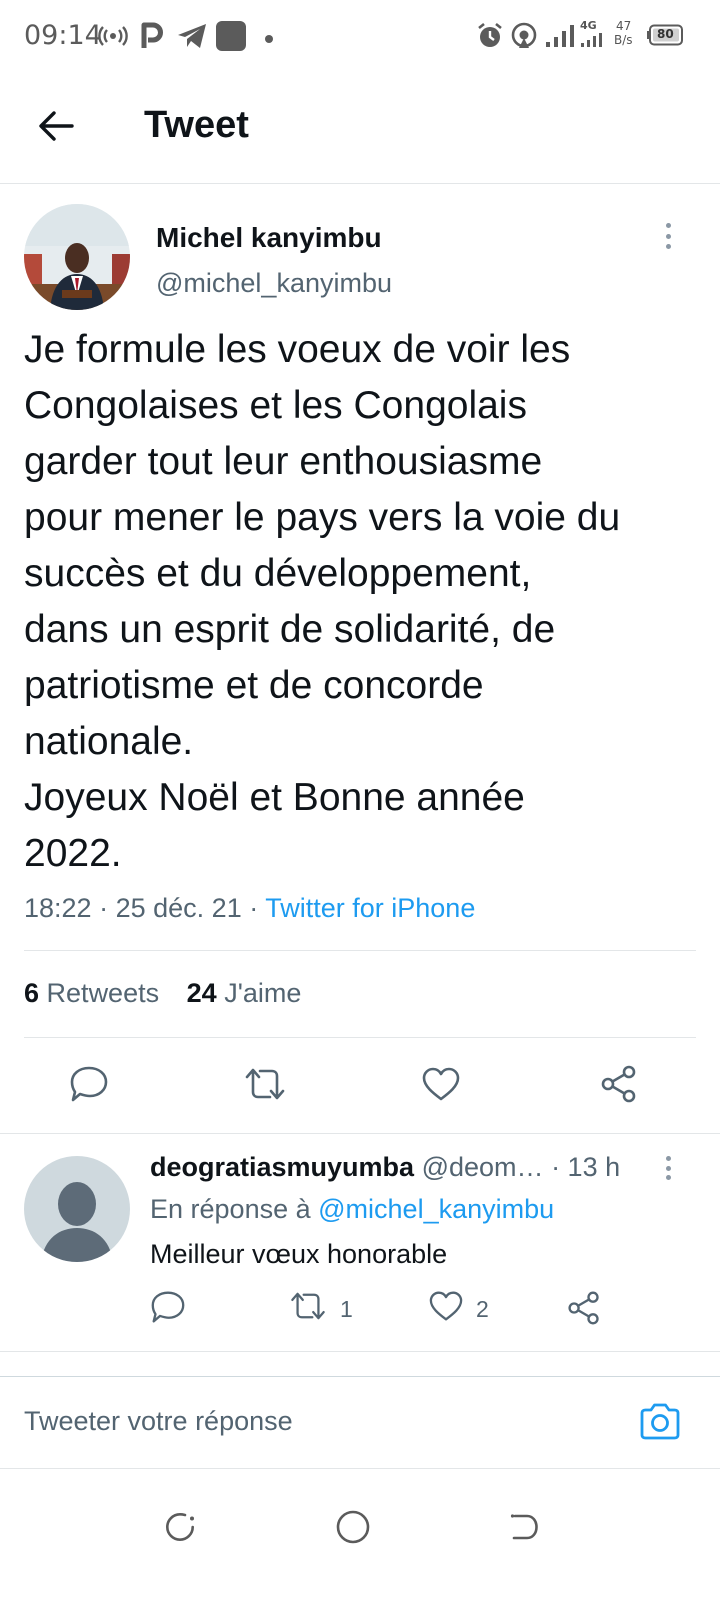 The height and width of the screenshot is (1600, 720). I want to click on home-circle-icon, so click(353, 1529).